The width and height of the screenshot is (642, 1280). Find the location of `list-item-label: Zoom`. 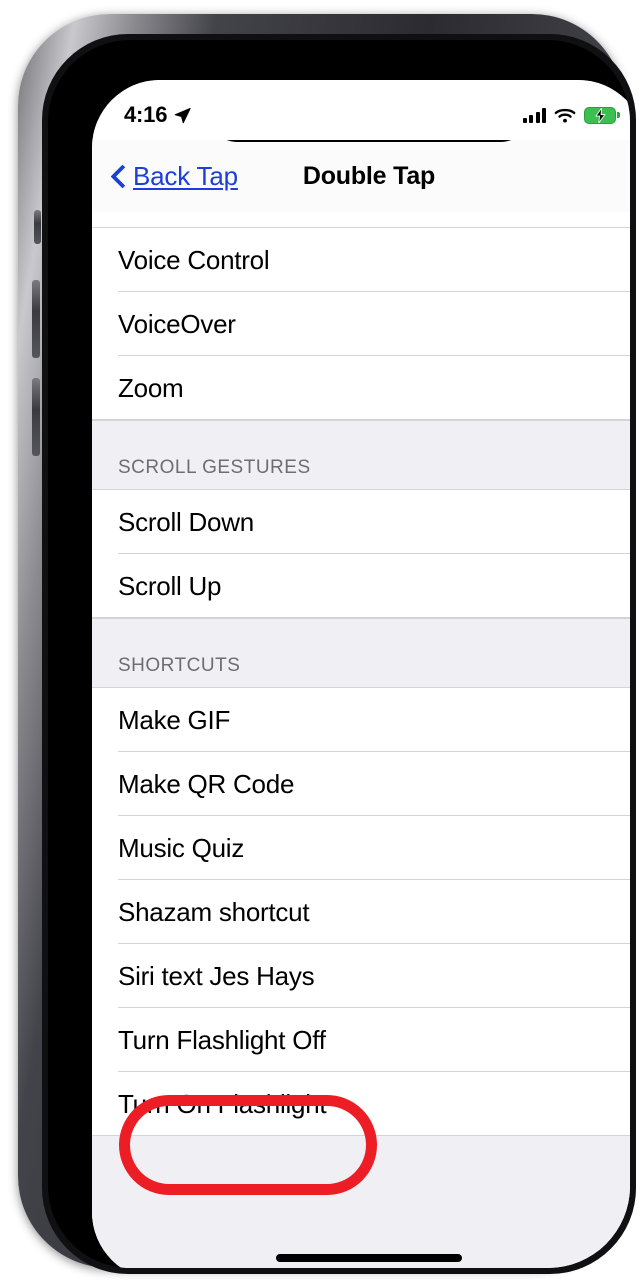

list-item-label: Zoom is located at coordinates (151, 387).